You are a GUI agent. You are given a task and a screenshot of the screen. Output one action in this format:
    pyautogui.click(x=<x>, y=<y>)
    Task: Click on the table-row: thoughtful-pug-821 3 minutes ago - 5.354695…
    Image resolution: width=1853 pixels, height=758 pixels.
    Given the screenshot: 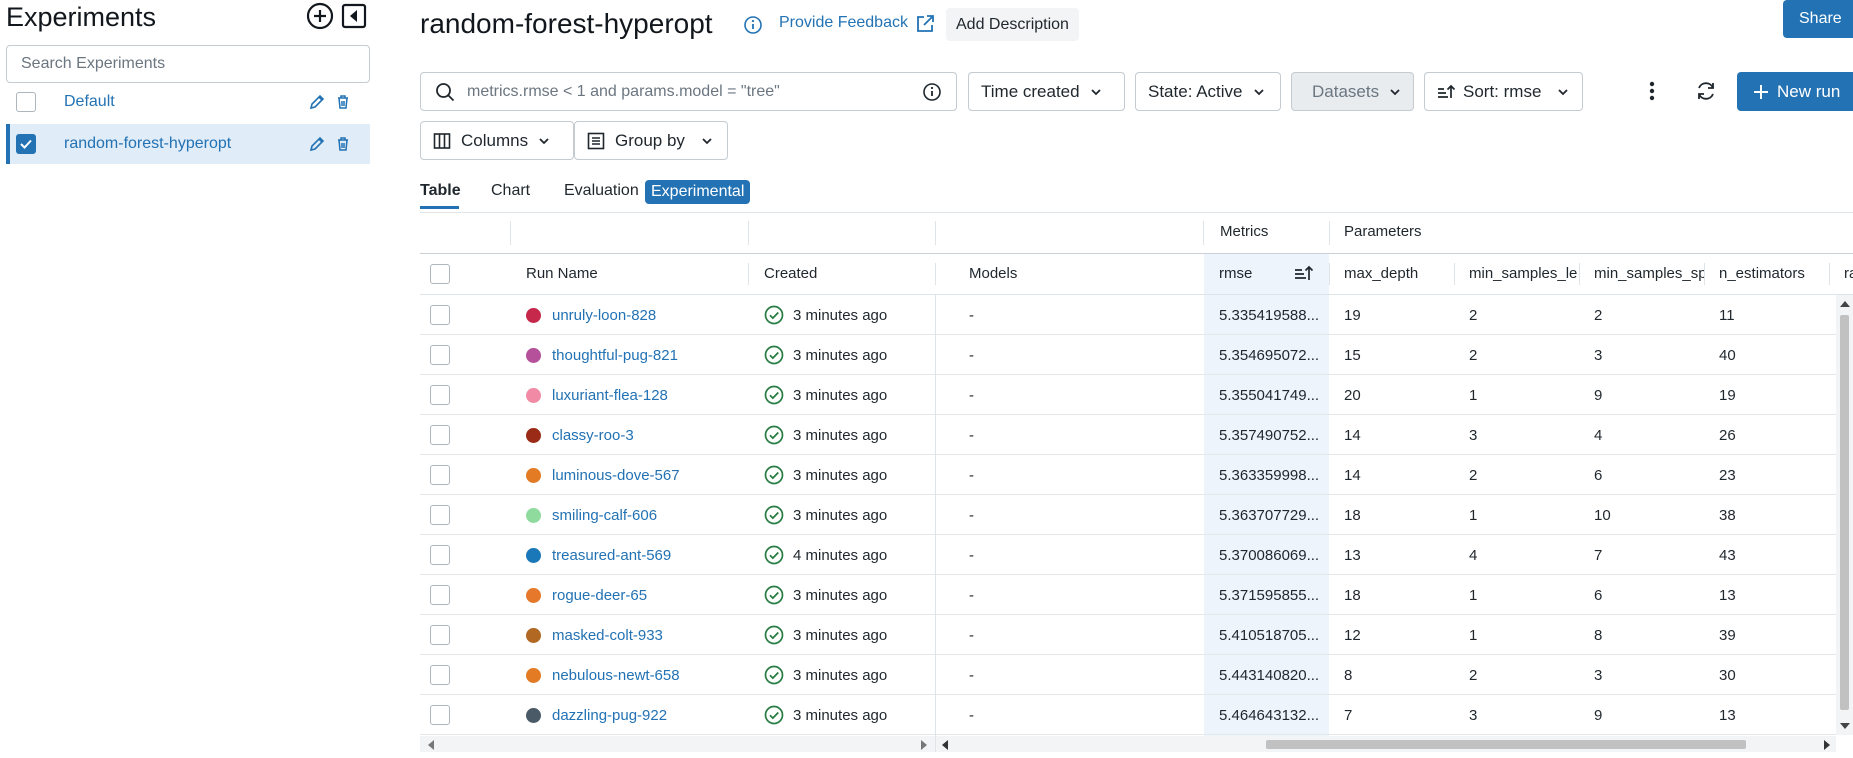 What is the action you would take?
    pyautogui.click(x=1136, y=355)
    